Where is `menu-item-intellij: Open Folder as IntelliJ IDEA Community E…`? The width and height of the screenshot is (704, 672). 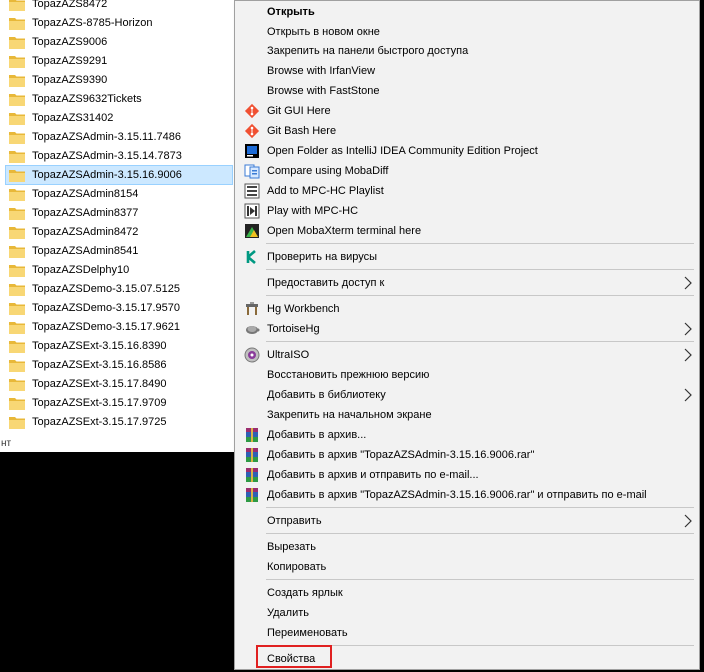 menu-item-intellij: Open Folder as IntelliJ IDEA Community E… is located at coordinates (467, 151).